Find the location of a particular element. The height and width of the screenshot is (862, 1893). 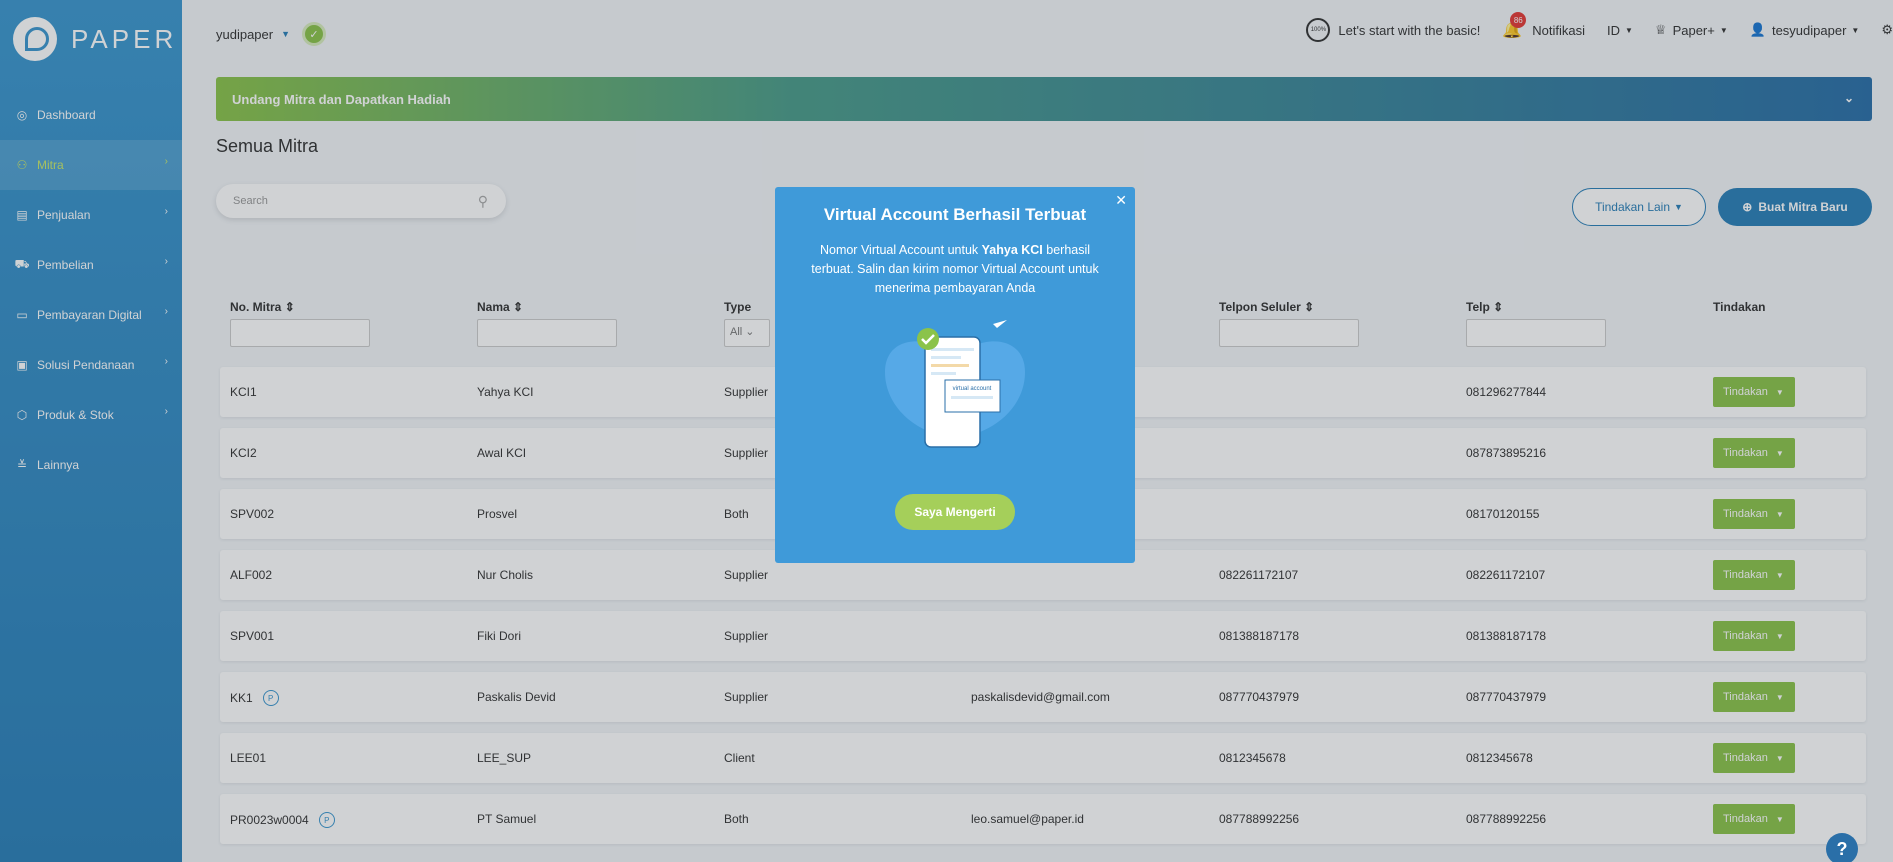

close-icon: ✕ is located at coordinates (1121, 200).